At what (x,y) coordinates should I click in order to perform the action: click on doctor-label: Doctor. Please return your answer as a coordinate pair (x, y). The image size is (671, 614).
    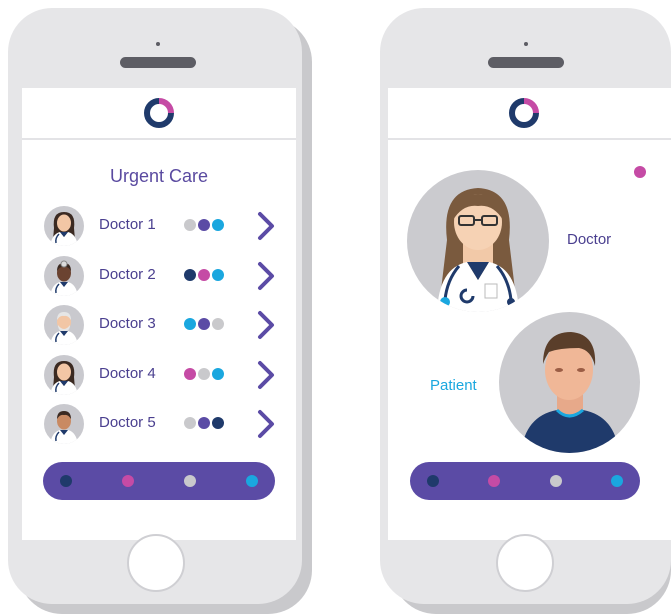
    Looking at the image, I should click on (589, 239).